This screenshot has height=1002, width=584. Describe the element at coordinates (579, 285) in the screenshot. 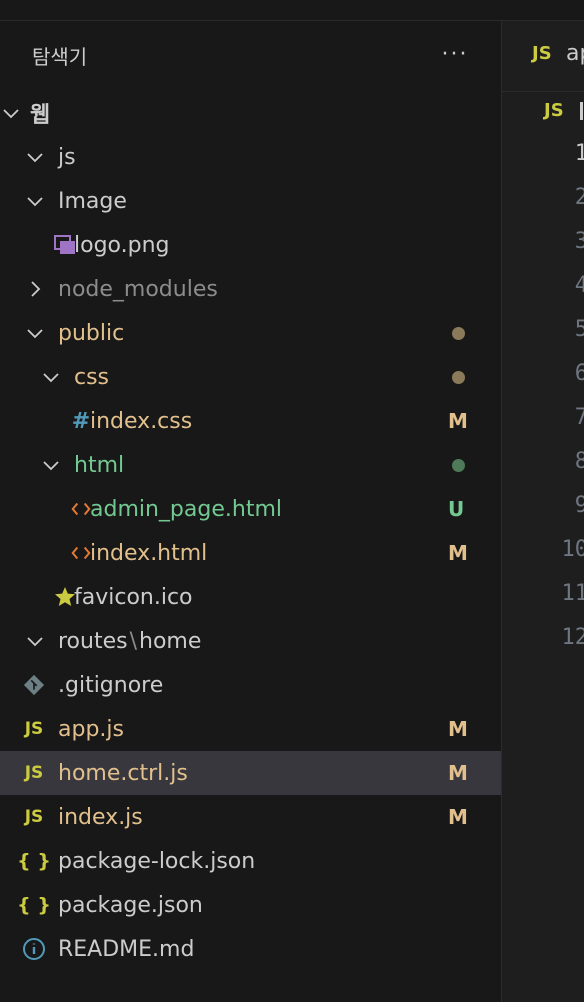

I see `line-number: 4` at that location.